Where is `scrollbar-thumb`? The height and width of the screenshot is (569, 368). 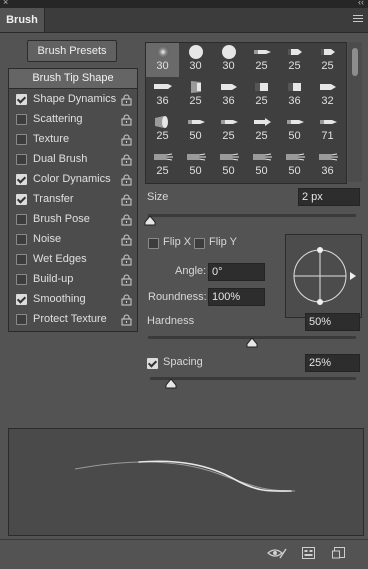
scrollbar-thumb is located at coordinates (355, 62).